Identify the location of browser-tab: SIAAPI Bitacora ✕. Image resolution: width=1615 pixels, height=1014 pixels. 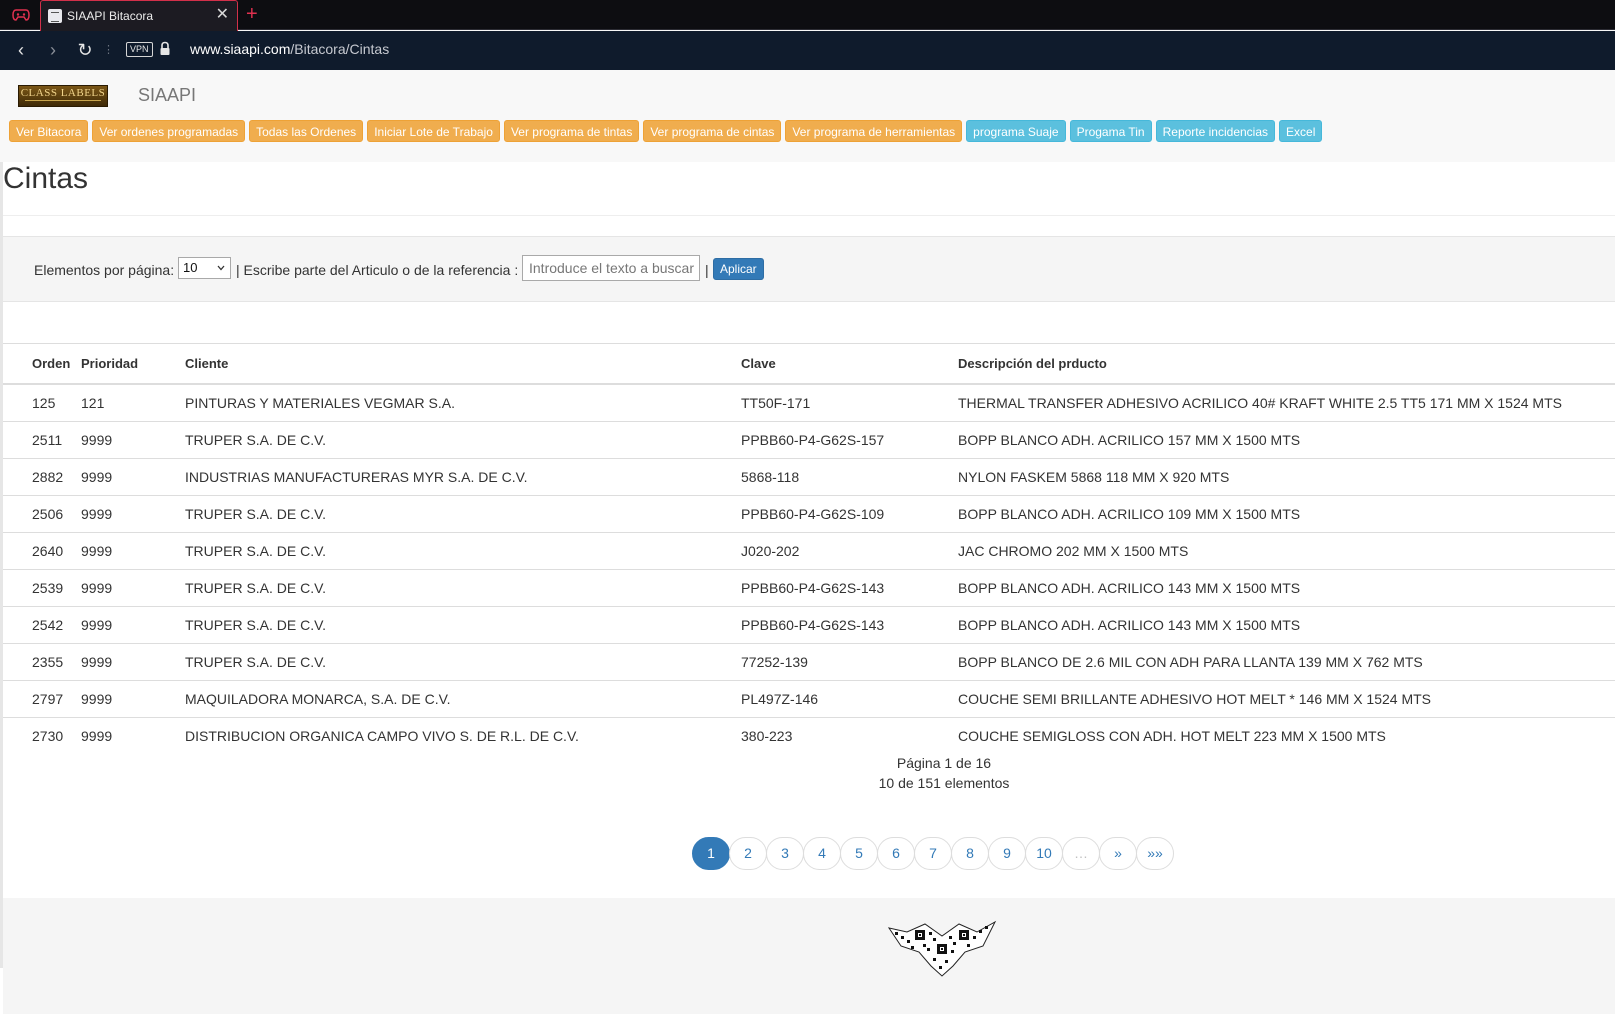
(139, 15).